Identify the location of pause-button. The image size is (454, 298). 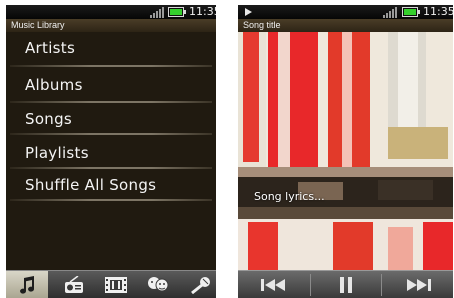
(346, 284).